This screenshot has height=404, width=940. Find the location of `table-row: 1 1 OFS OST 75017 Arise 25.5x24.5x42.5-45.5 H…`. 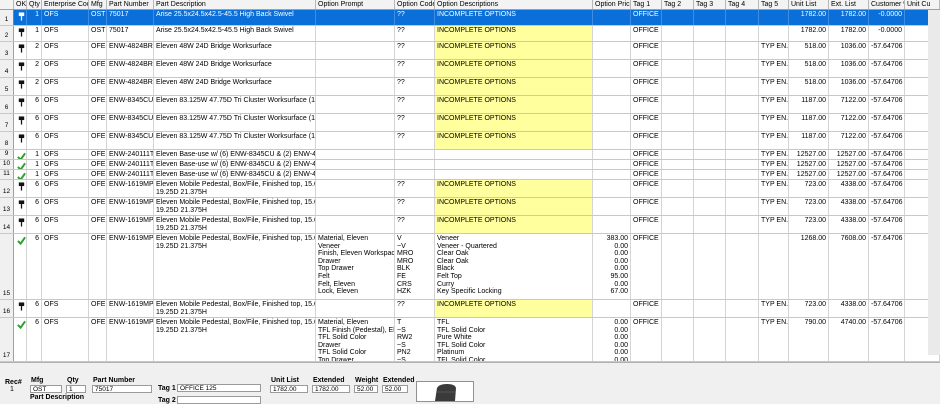

table-row: 1 1 OFS OST 75017 Arise 25.5x24.5x42.5-45.5 H… is located at coordinates (470, 18).